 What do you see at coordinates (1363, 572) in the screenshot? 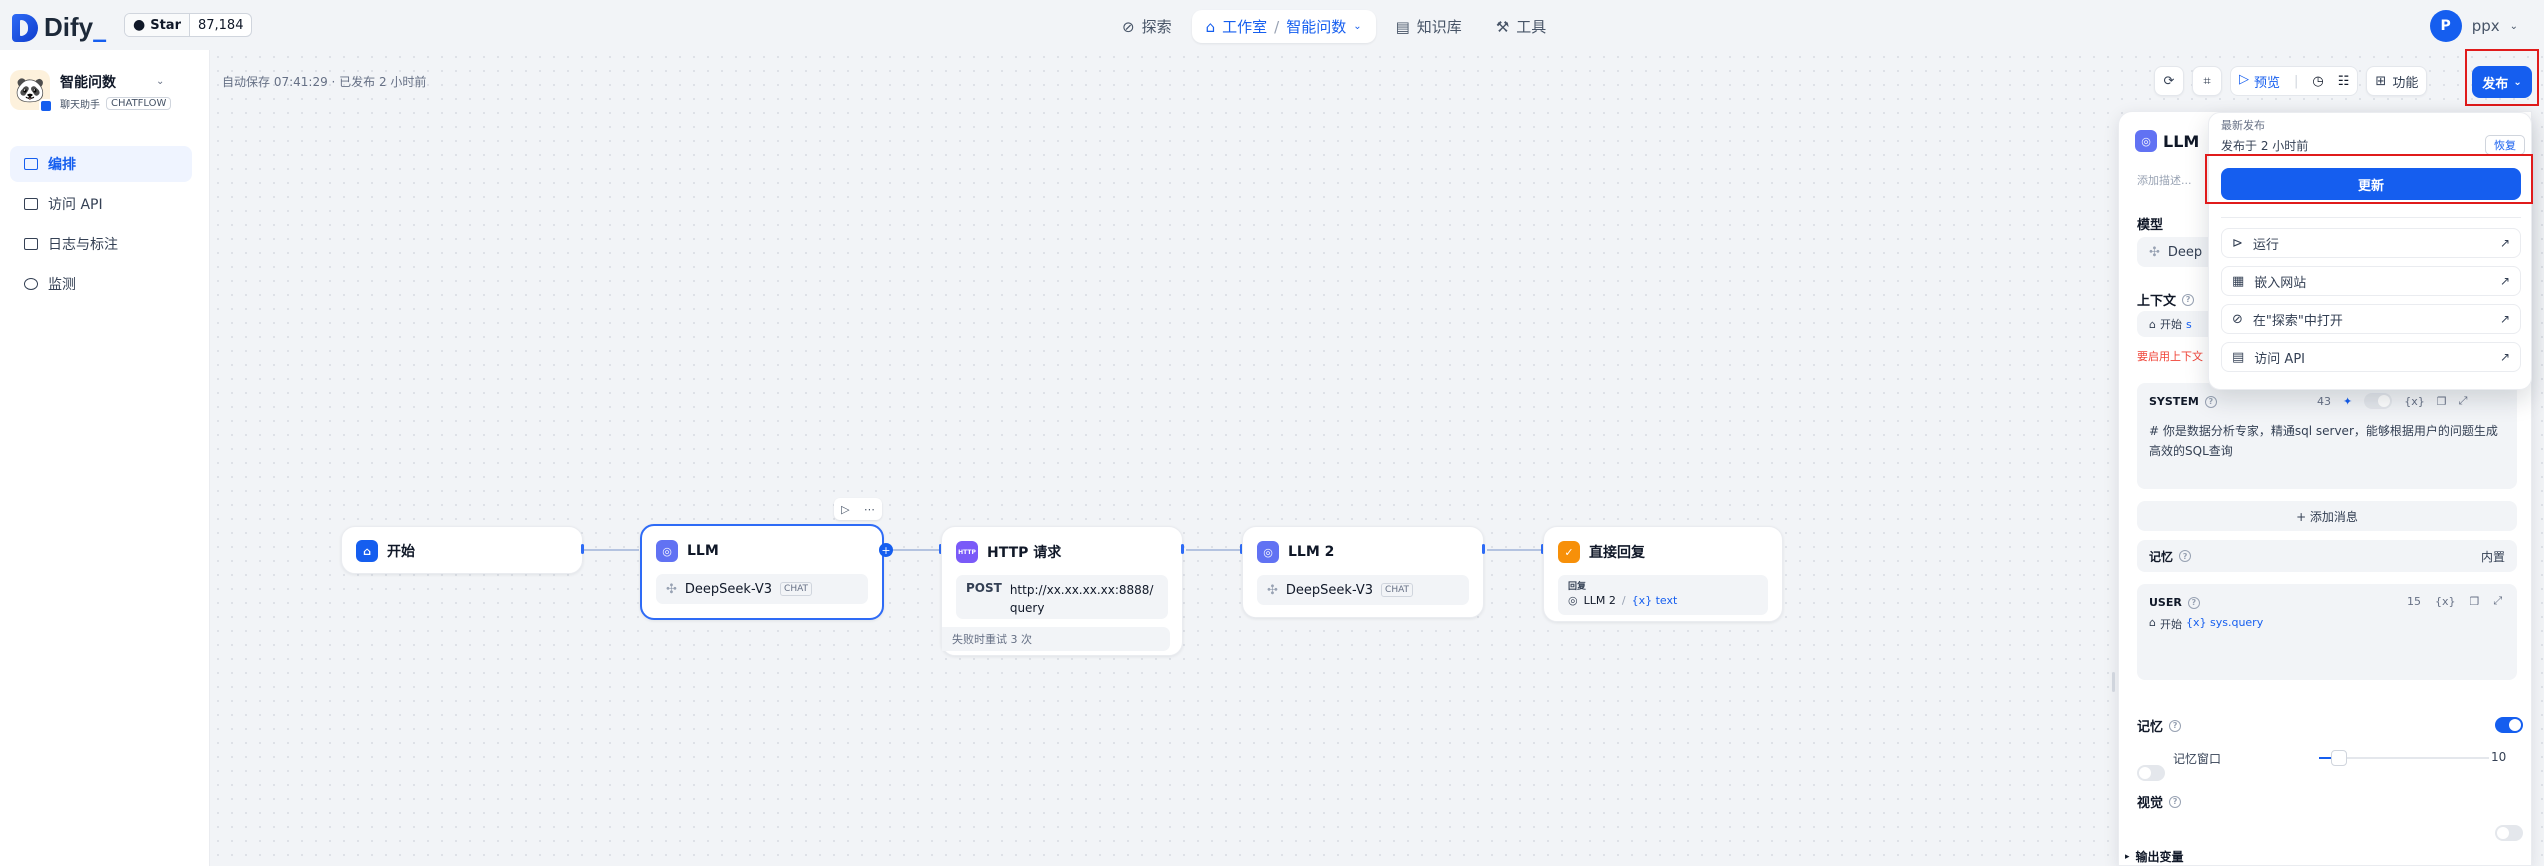
I see `node-llm2: ◎ LLM 2 ✣ DeepSeek-V3 CHAT` at bounding box center [1363, 572].